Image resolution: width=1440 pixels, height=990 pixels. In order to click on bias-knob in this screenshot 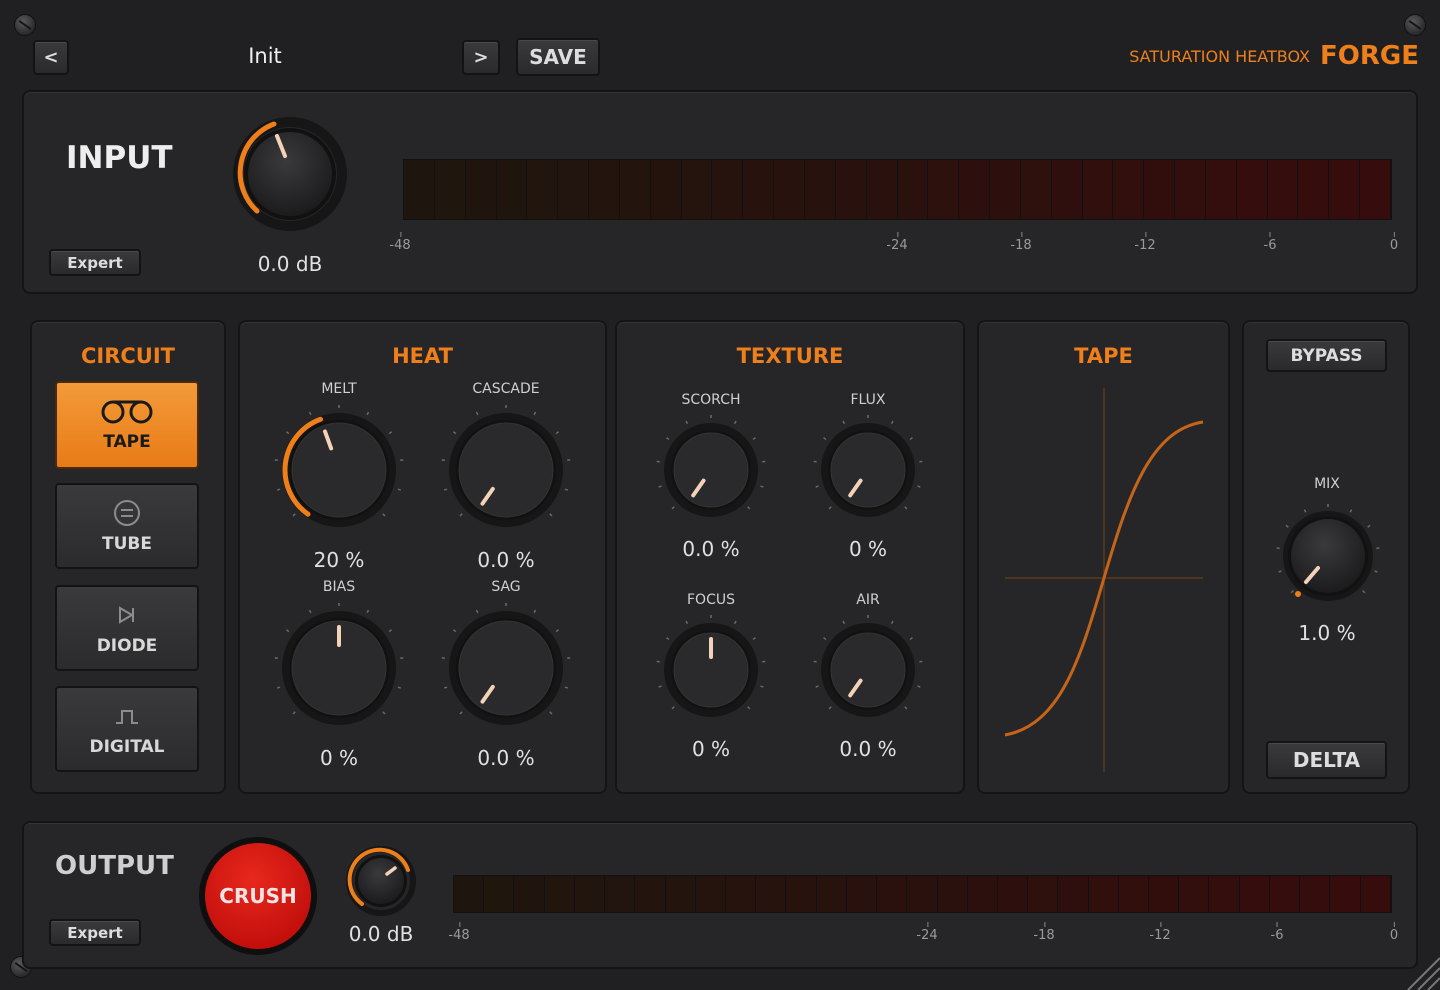, I will do `click(339, 668)`.